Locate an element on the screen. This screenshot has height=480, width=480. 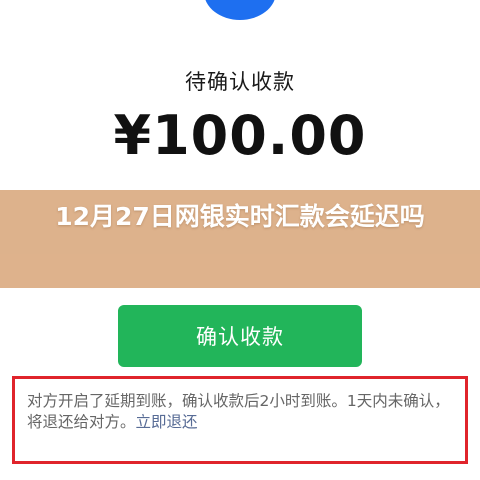
notice-paragraph: 对方开启了延期到账，确认收款后2小时到账。1天内未确认，将退还给对方。立即退还 is located at coordinates (241, 412).